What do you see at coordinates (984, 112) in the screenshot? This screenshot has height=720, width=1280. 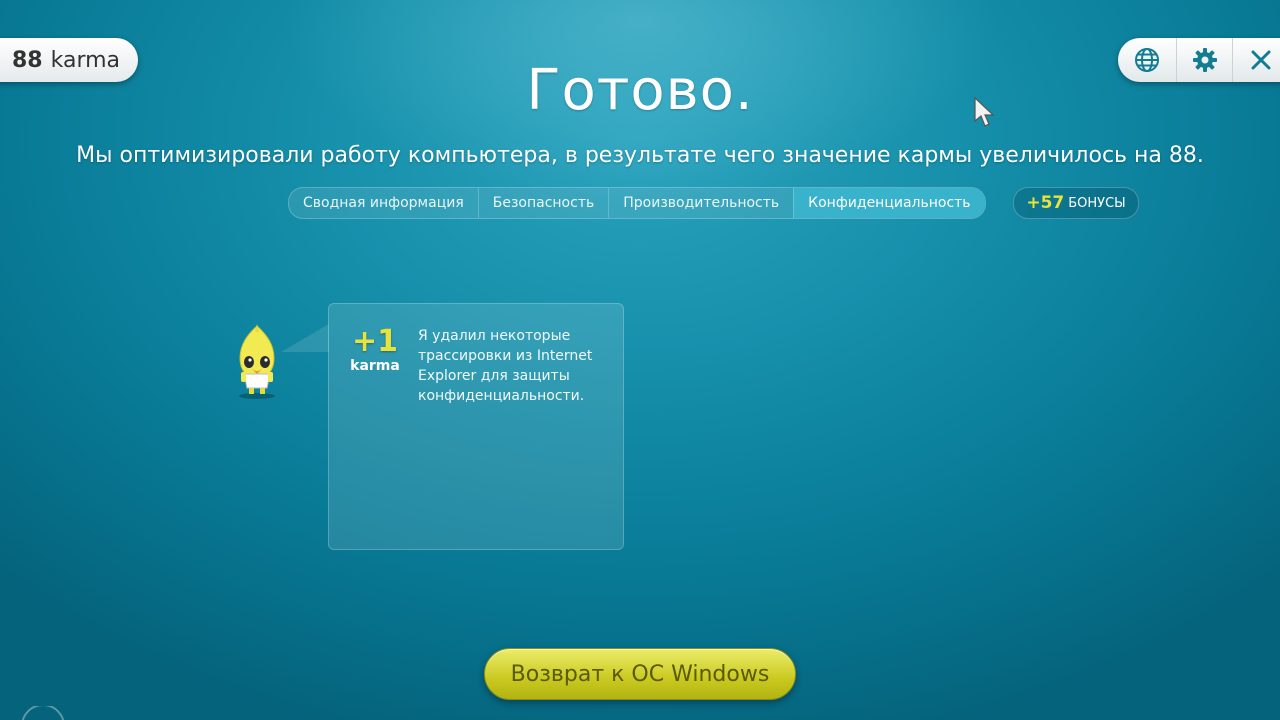 I see `mouse-cursor-icon` at bounding box center [984, 112].